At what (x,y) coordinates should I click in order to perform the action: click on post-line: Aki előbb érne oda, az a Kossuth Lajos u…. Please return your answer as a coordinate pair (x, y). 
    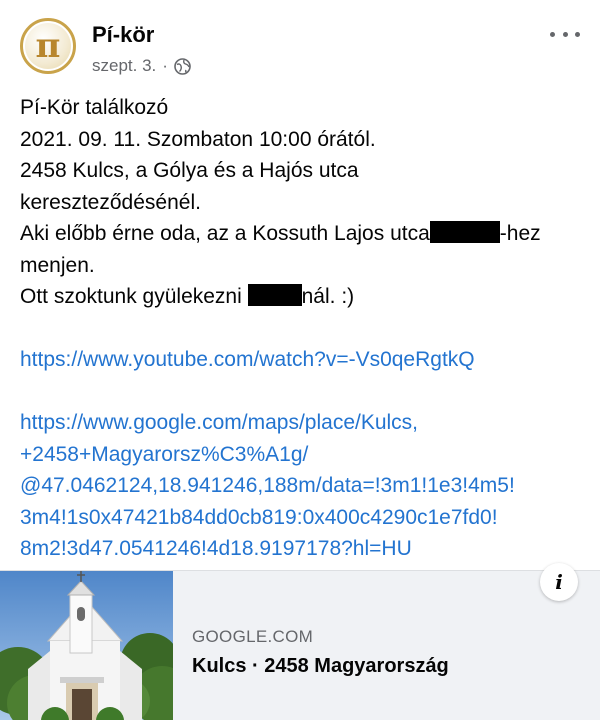
    Looking at the image, I should click on (302, 234).